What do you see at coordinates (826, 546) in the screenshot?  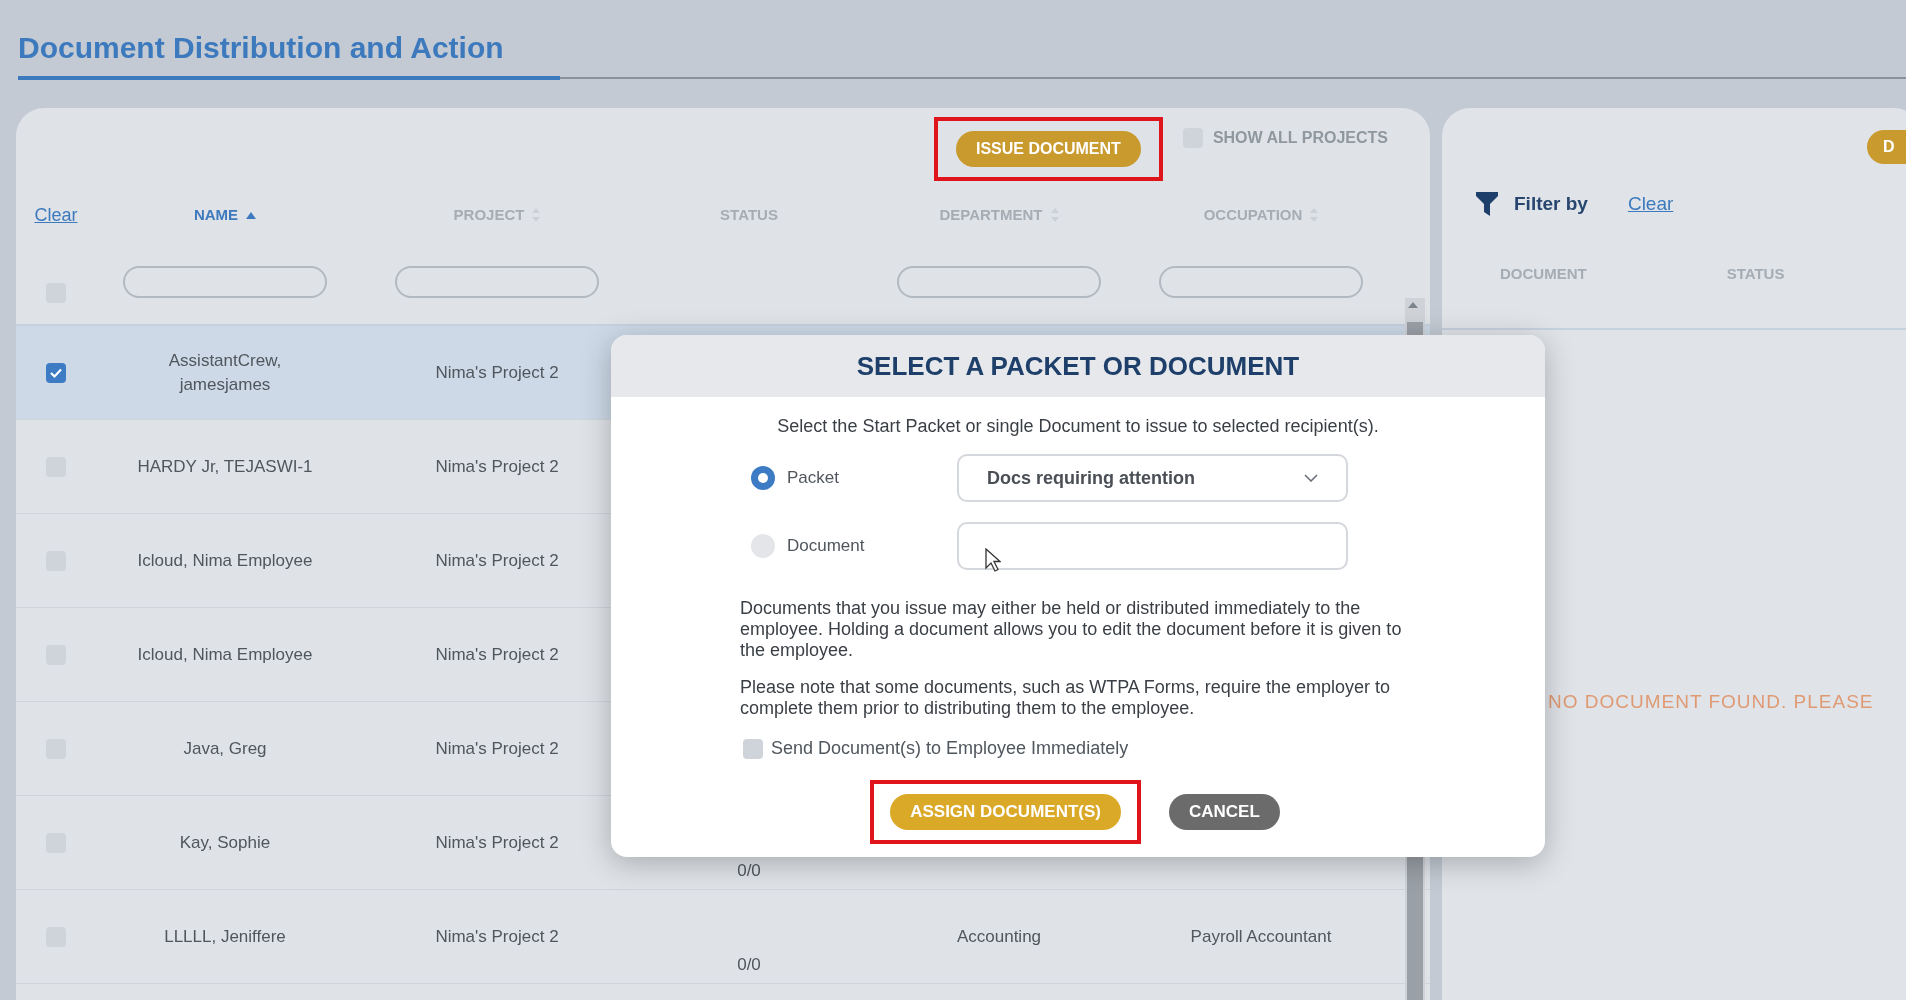 I see `radio-label: Document` at bounding box center [826, 546].